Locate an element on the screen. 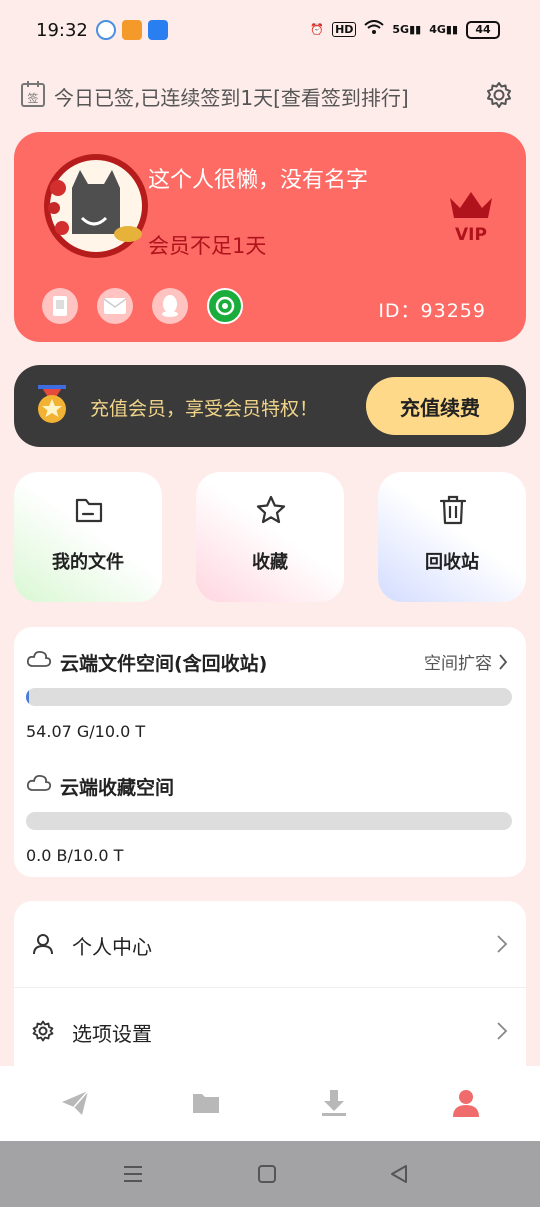 The image size is (540, 1207). signin-link: 签 今日已签,已连续签到1天[查看签到排行] is located at coordinates (214, 96).